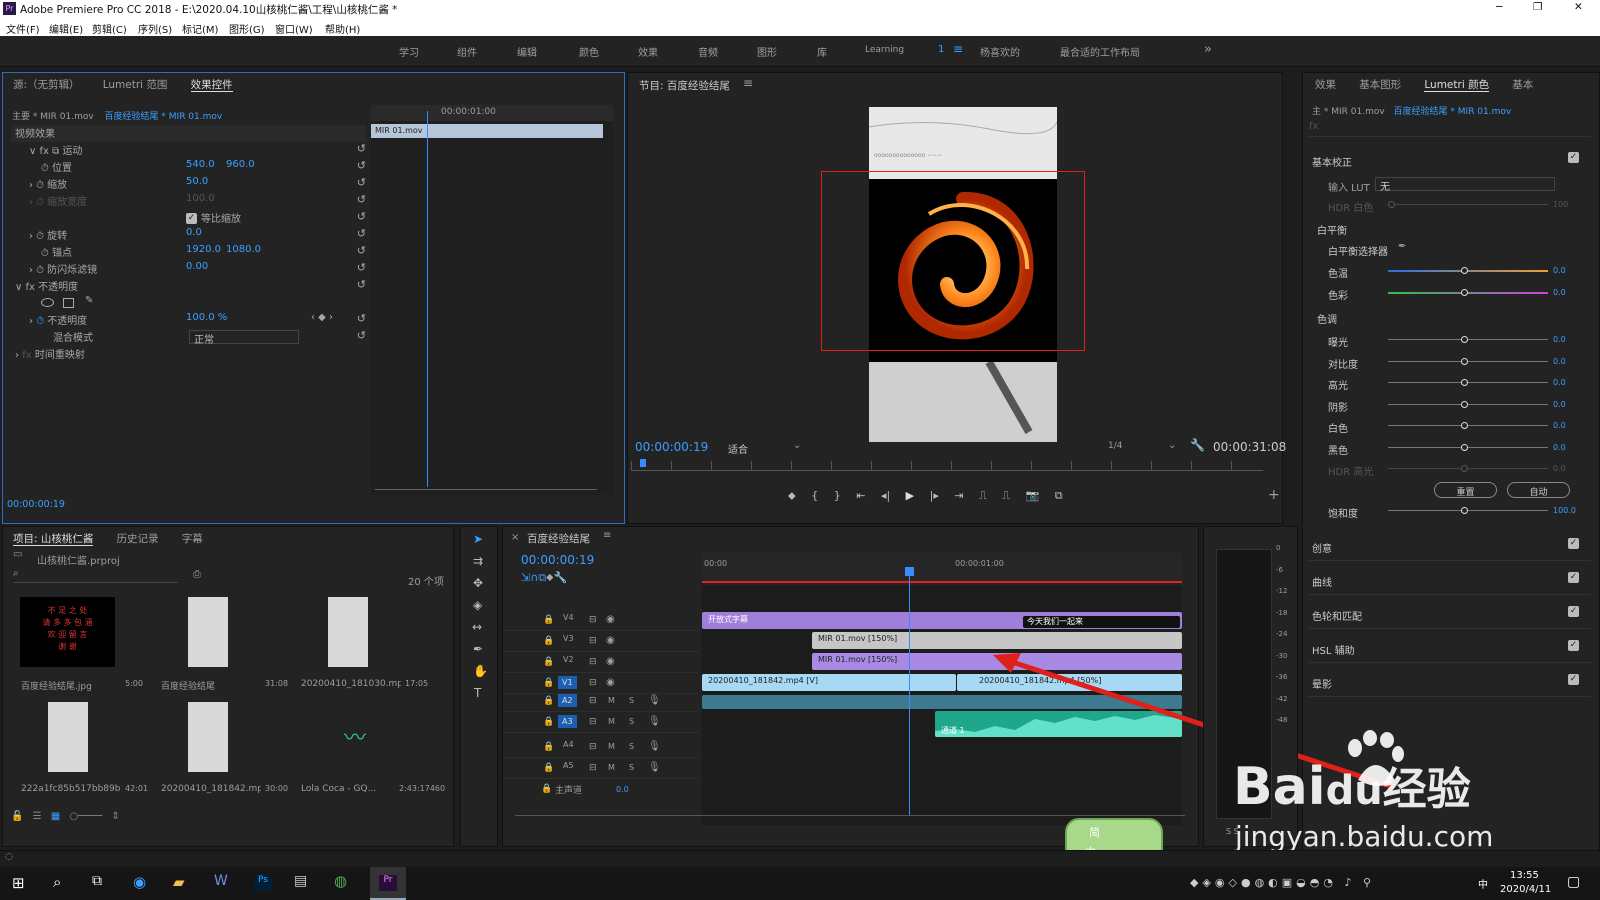  I want to click on ws-assembly: 组件, so click(467, 51).